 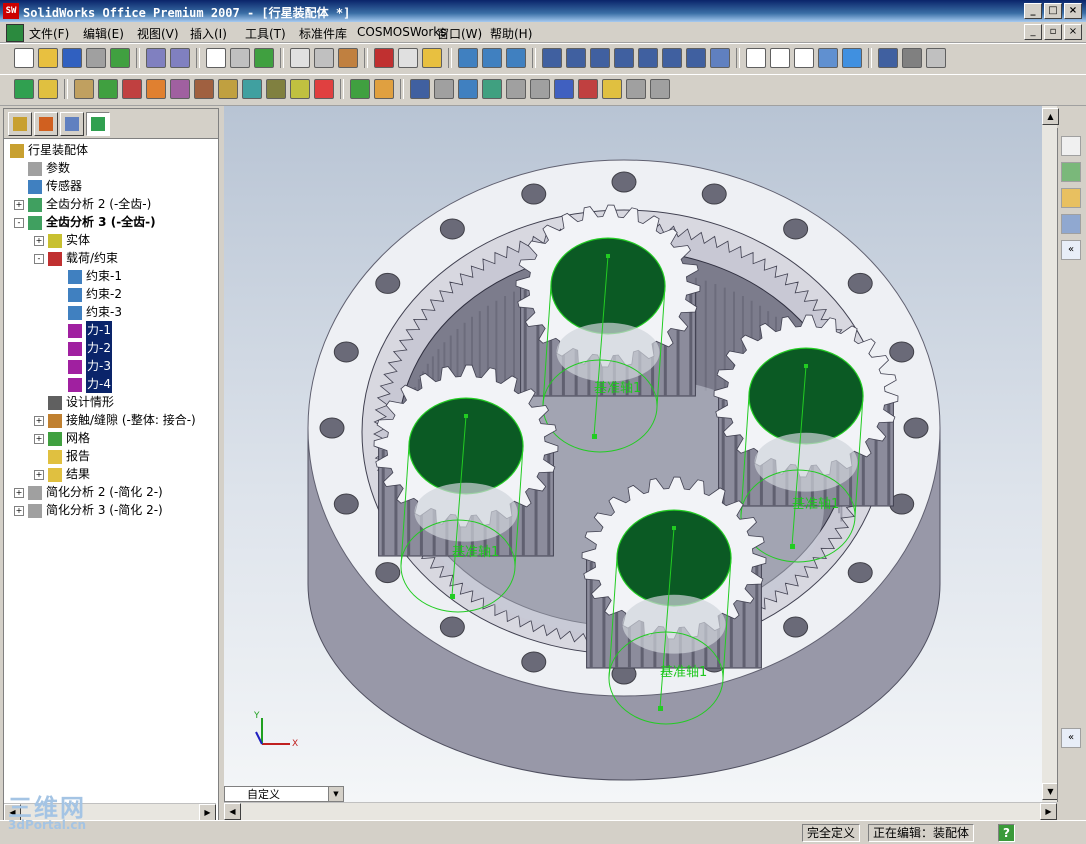 I want to click on traffic-light-icon, so click(x=264, y=58).